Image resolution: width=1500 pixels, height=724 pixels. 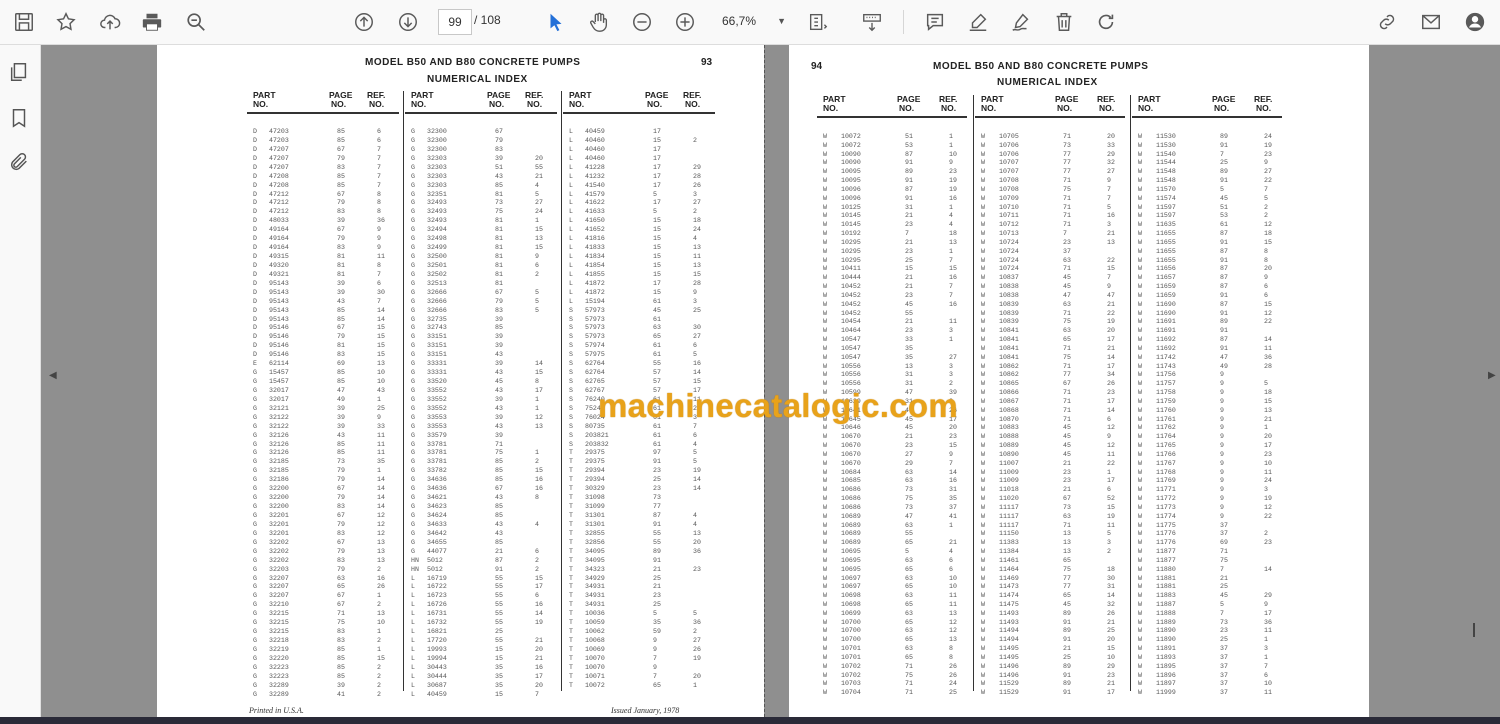 I want to click on header-rule, so click(x=639, y=113).